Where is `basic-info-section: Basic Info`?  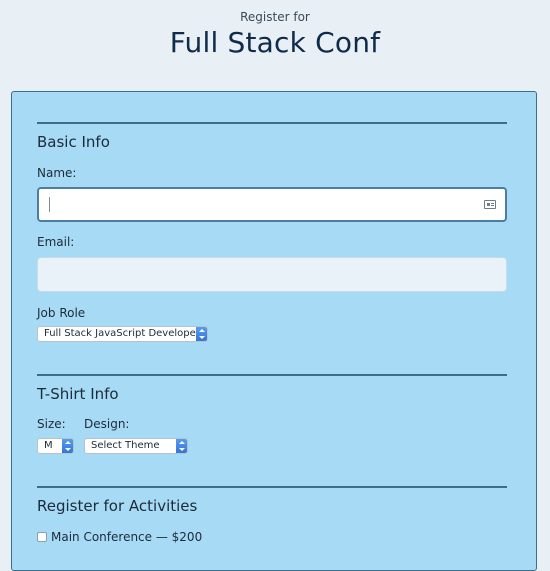 basic-info-section: Basic Info is located at coordinates (272, 136).